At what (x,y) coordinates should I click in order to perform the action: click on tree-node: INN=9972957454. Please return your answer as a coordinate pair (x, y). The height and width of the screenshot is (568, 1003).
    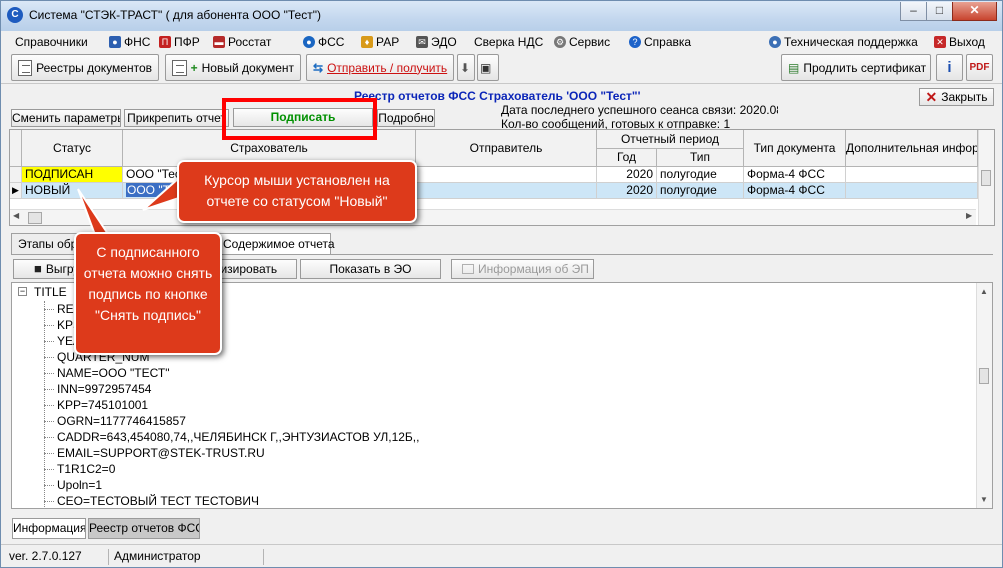
    Looking at the image, I should click on (104, 389).